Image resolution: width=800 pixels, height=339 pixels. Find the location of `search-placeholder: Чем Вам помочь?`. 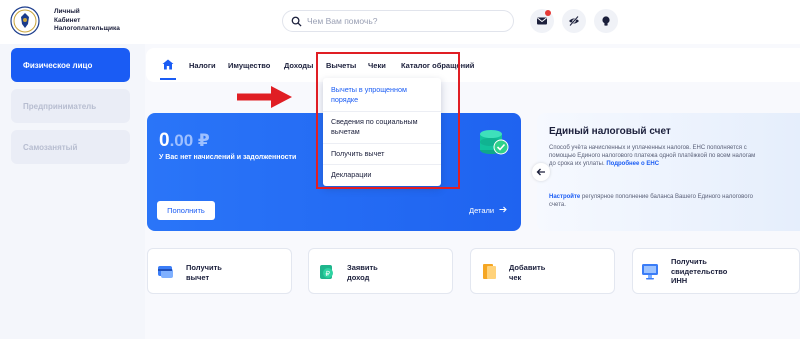

search-placeholder: Чем Вам помочь? is located at coordinates (342, 21).